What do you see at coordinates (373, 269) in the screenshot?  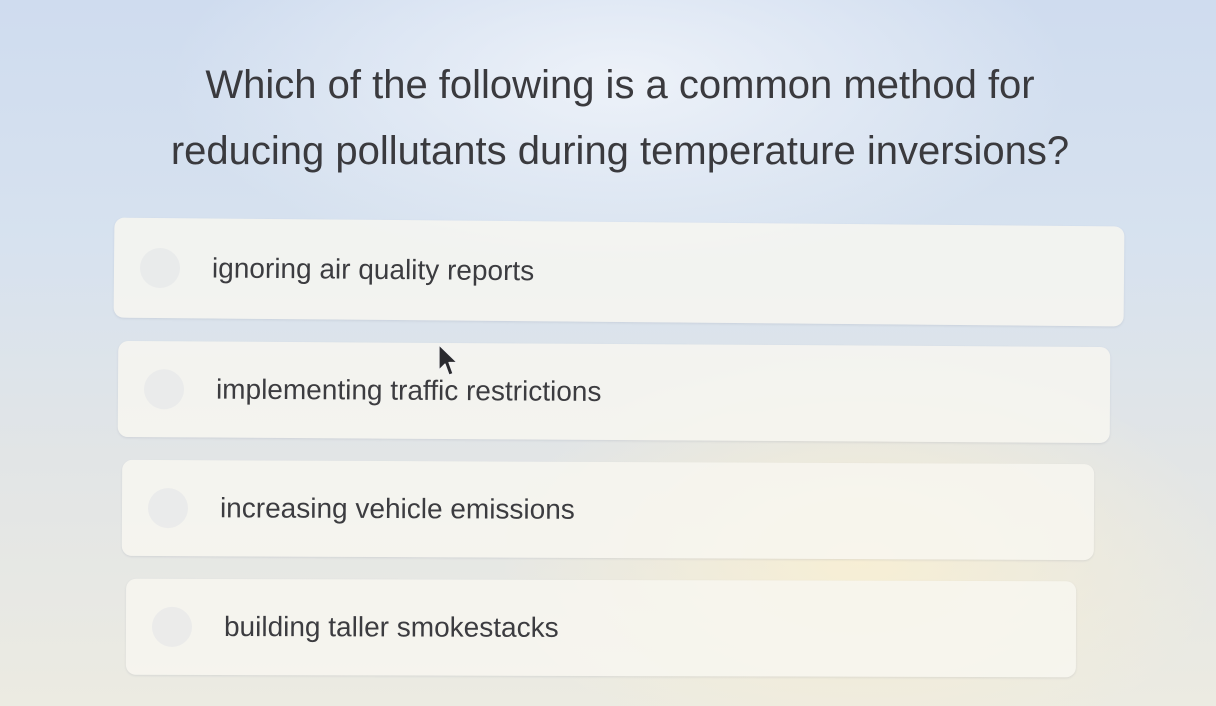 I see `answer-option-label: ignoring air quality reports` at bounding box center [373, 269].